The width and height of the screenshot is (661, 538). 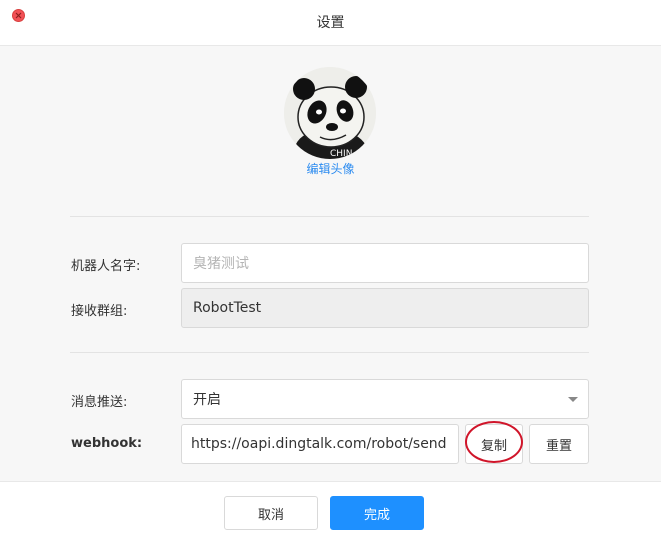 What do you see at coordinates (385, 263) in the screenshot?
I see `robot-name-input: 臭猪测试` at bounding box center [385, 263].